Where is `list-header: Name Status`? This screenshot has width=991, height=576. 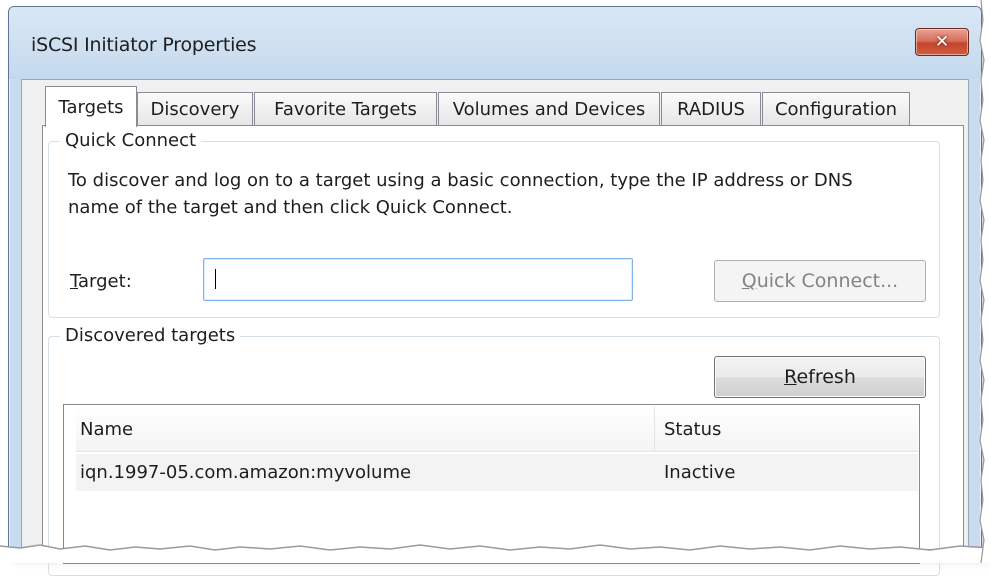 list-header: Name Status is located at coordinates (497, 429).